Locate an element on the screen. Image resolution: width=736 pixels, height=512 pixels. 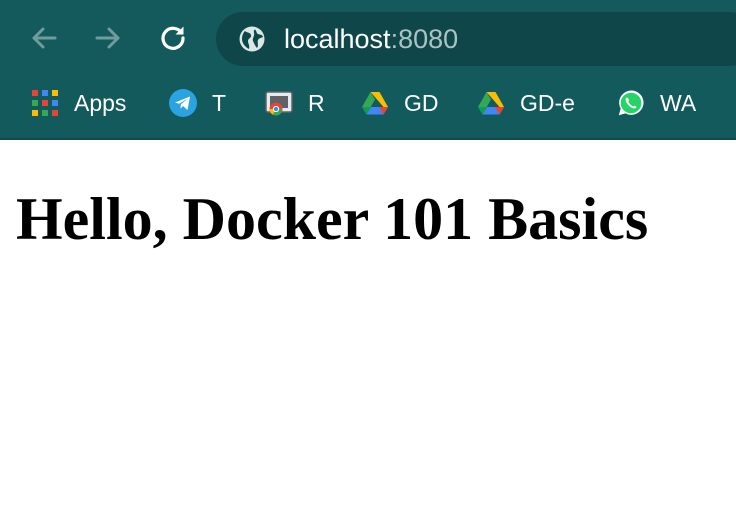
forward-button is located at coordinates (108, 38).